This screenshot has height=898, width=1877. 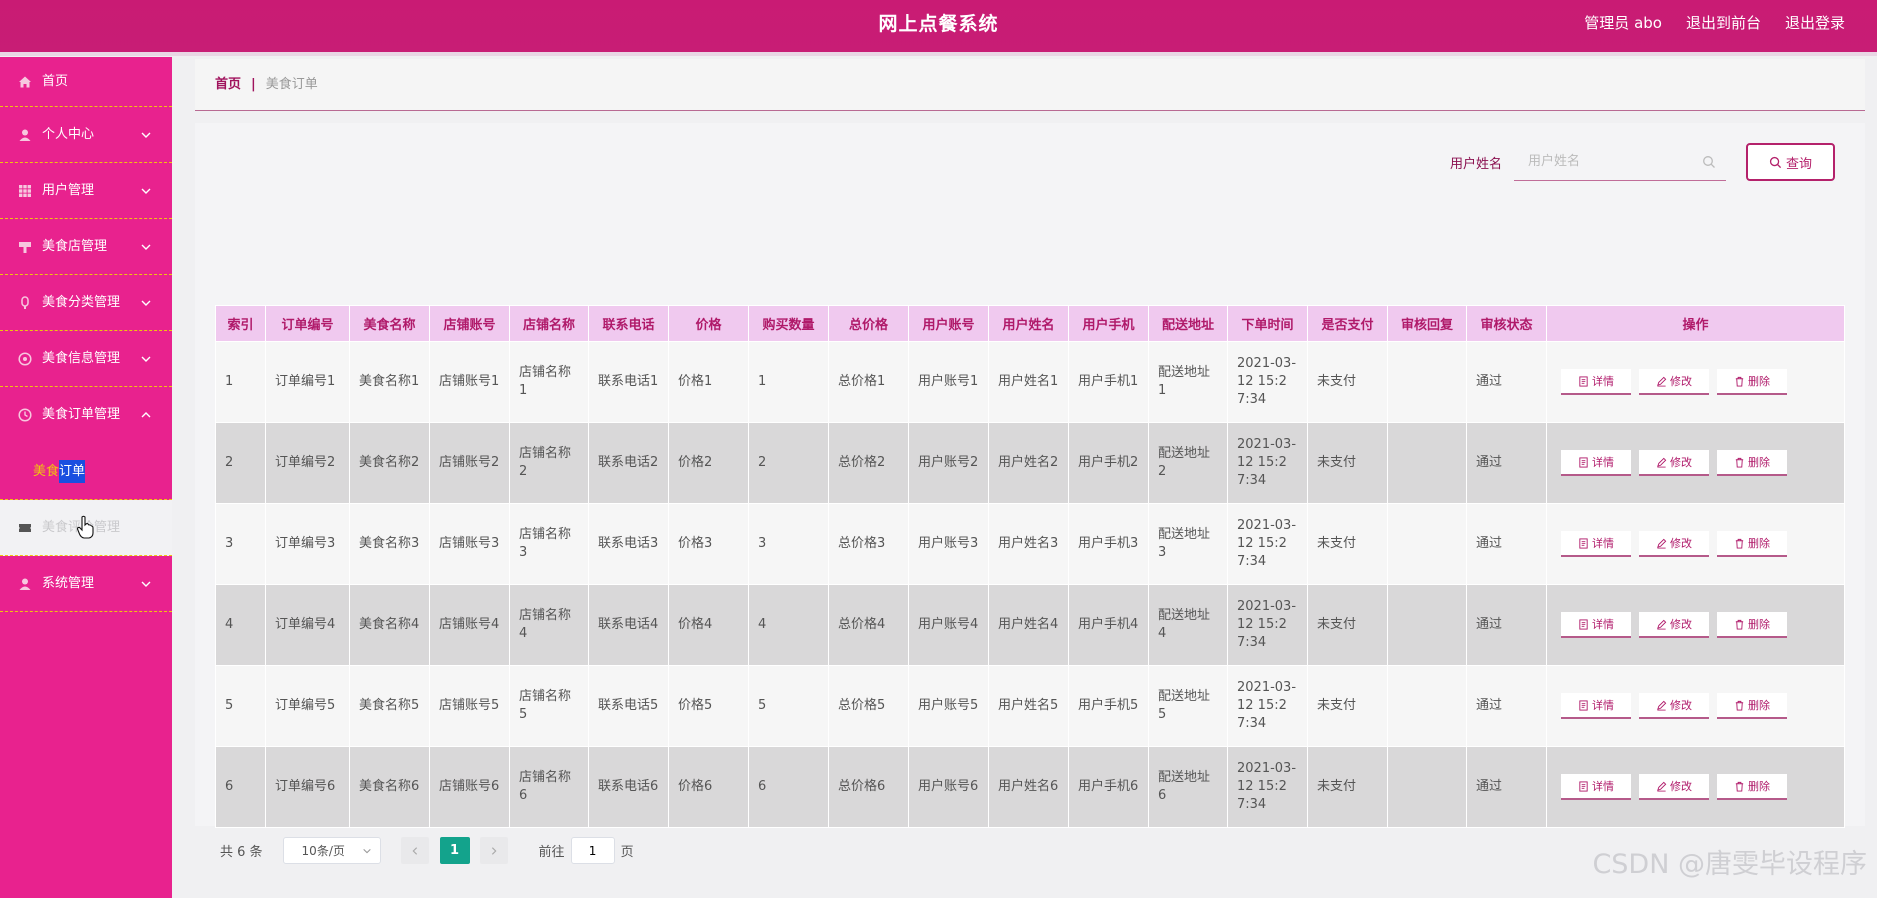 I want to click on breadcrumb-current: 美食订单, so click(x=291, y=84).